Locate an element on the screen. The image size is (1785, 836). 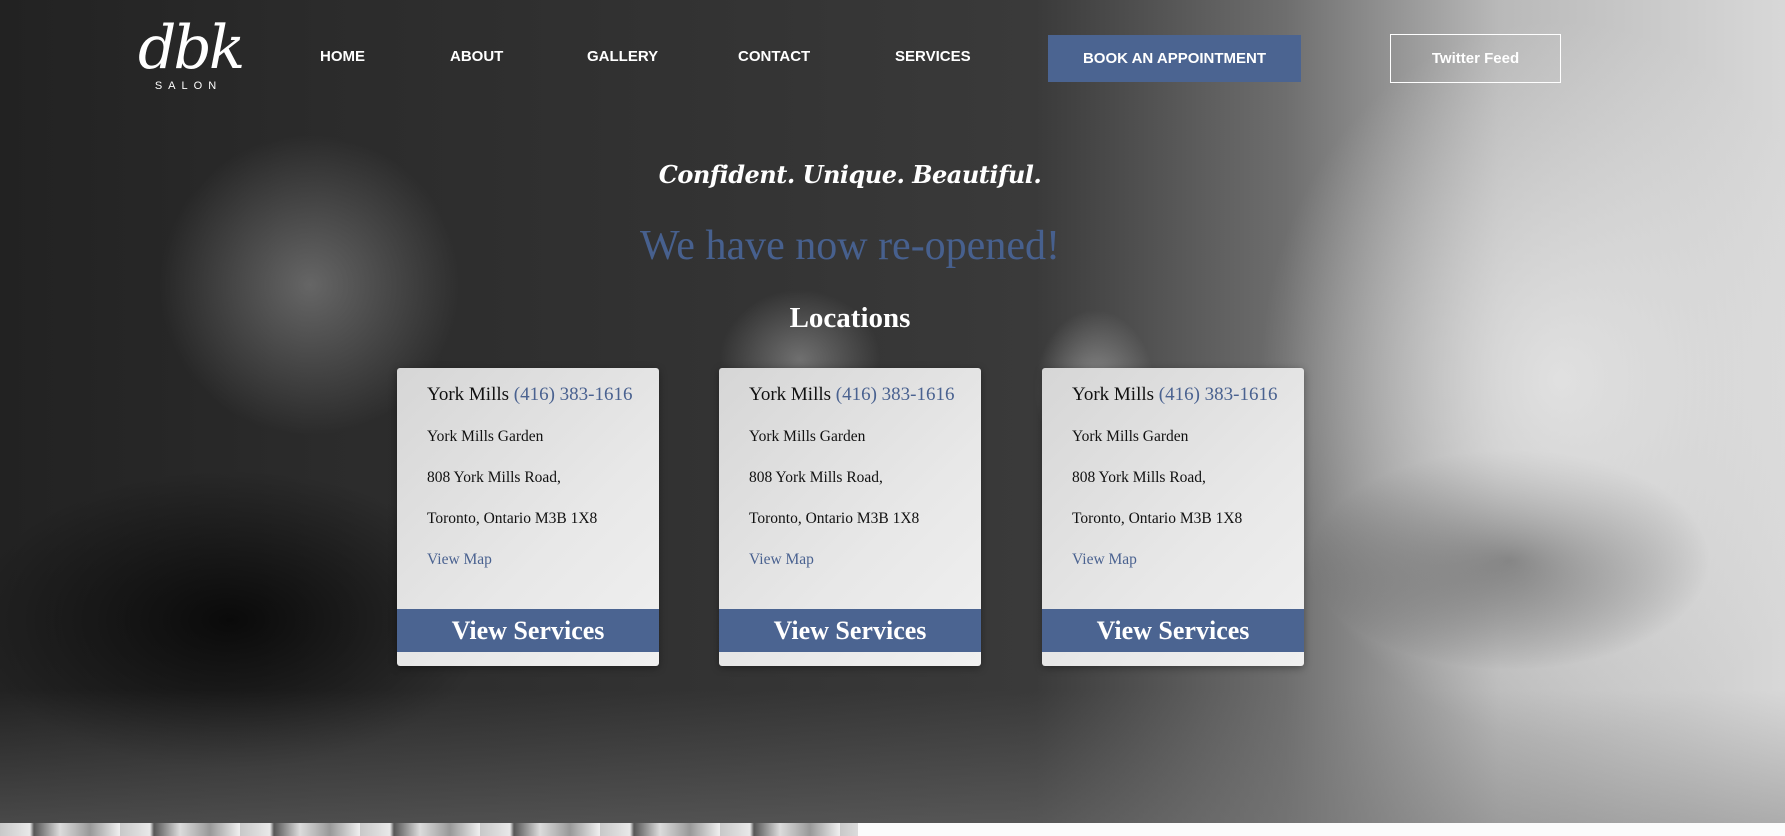
nav-contact: CONTACT is located at coordinates (774, 56).